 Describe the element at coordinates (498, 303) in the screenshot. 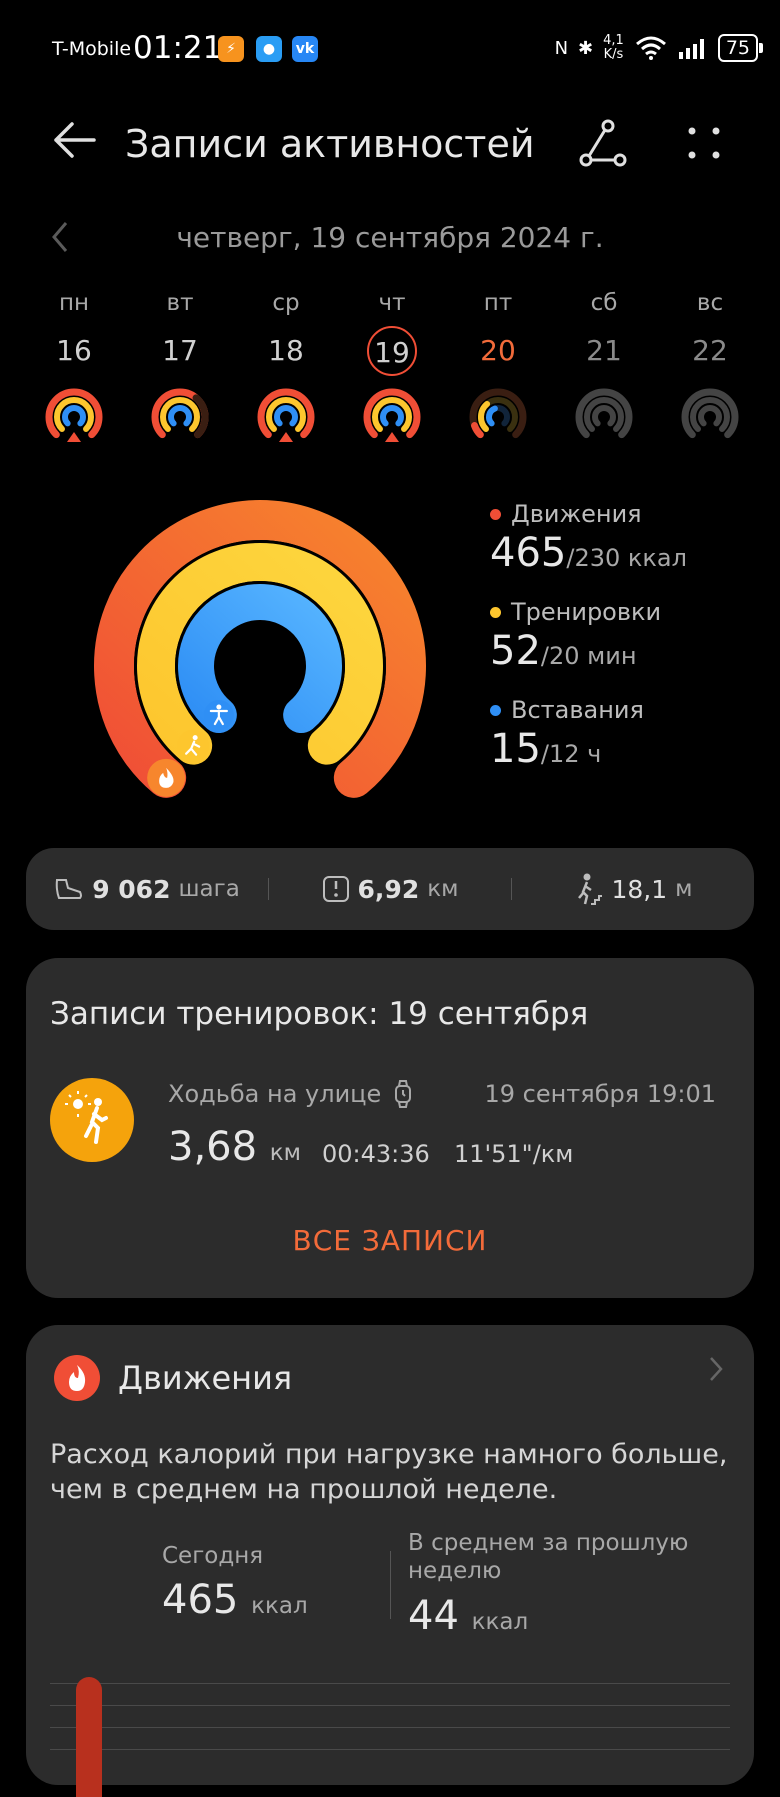

I see `day-name: пт` at that location.